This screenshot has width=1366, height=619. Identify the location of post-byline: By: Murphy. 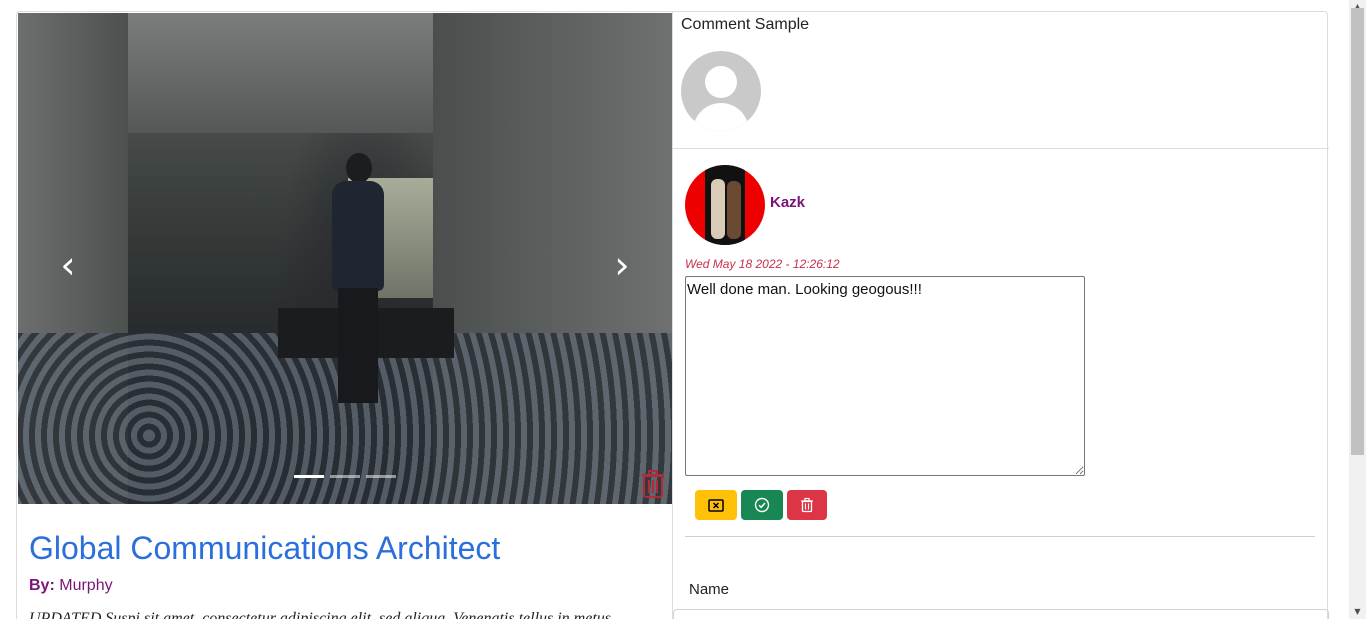
(71, 586).